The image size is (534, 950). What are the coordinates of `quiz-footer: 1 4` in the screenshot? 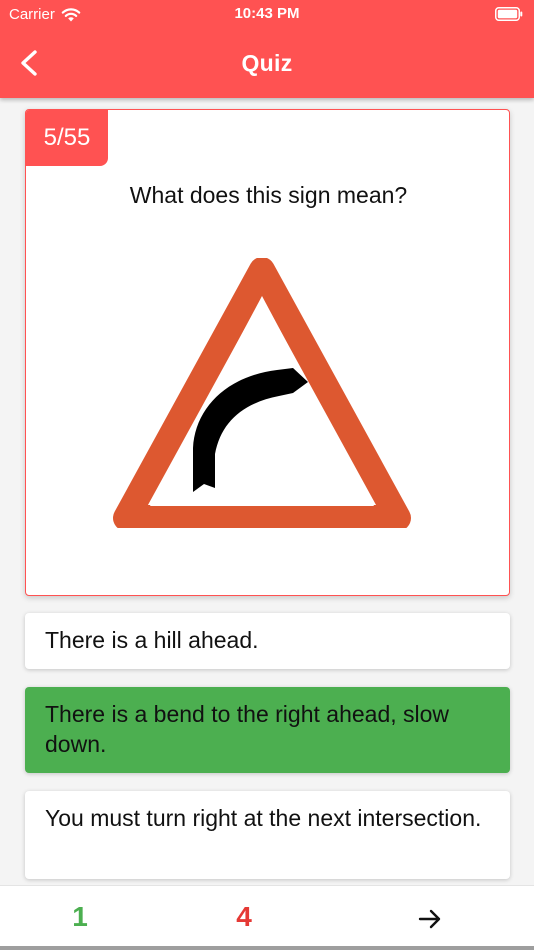 It's located at (267, 917).